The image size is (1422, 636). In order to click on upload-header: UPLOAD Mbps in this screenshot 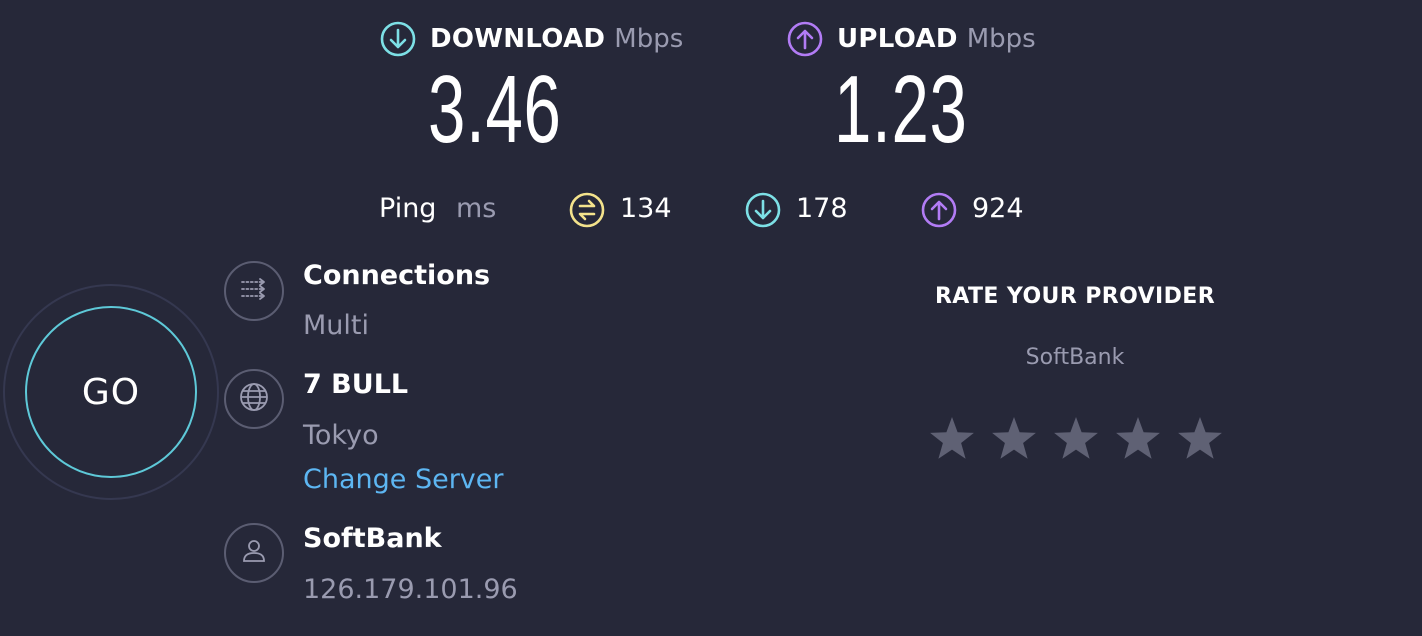, I will do `click(911, 39)`.